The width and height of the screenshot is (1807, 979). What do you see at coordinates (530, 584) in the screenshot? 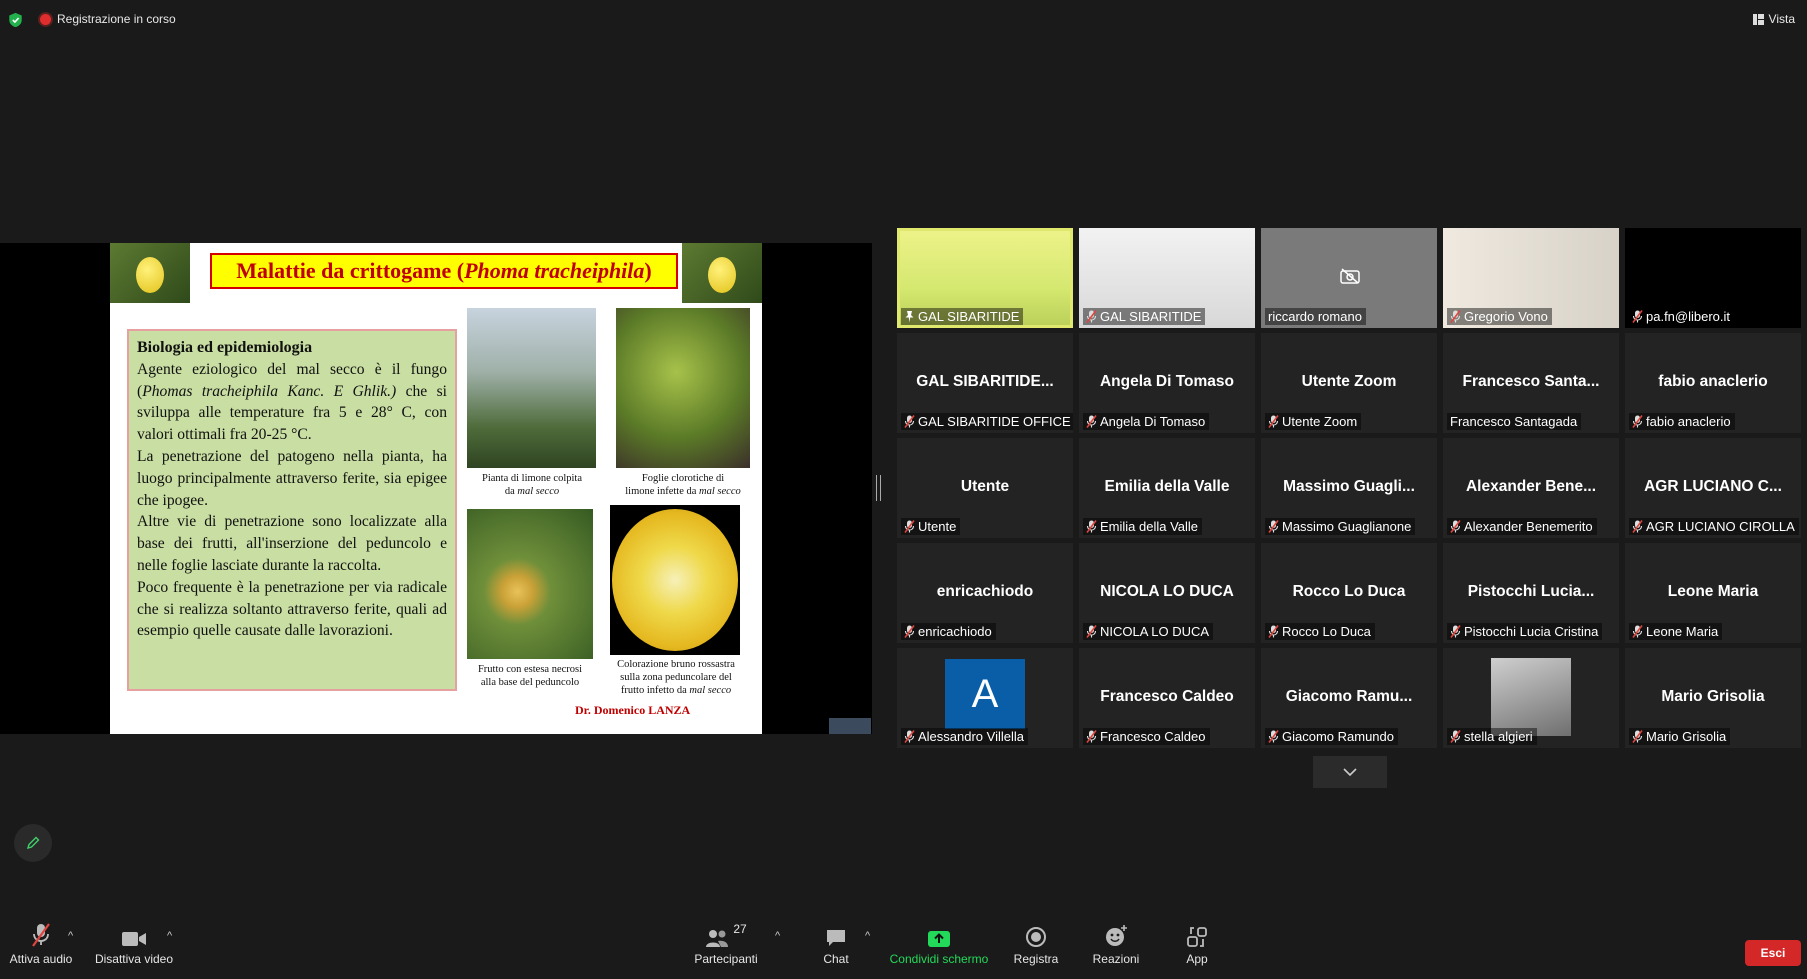
I see `photo-necrotic-fruit` at bounding box center [530, 584].